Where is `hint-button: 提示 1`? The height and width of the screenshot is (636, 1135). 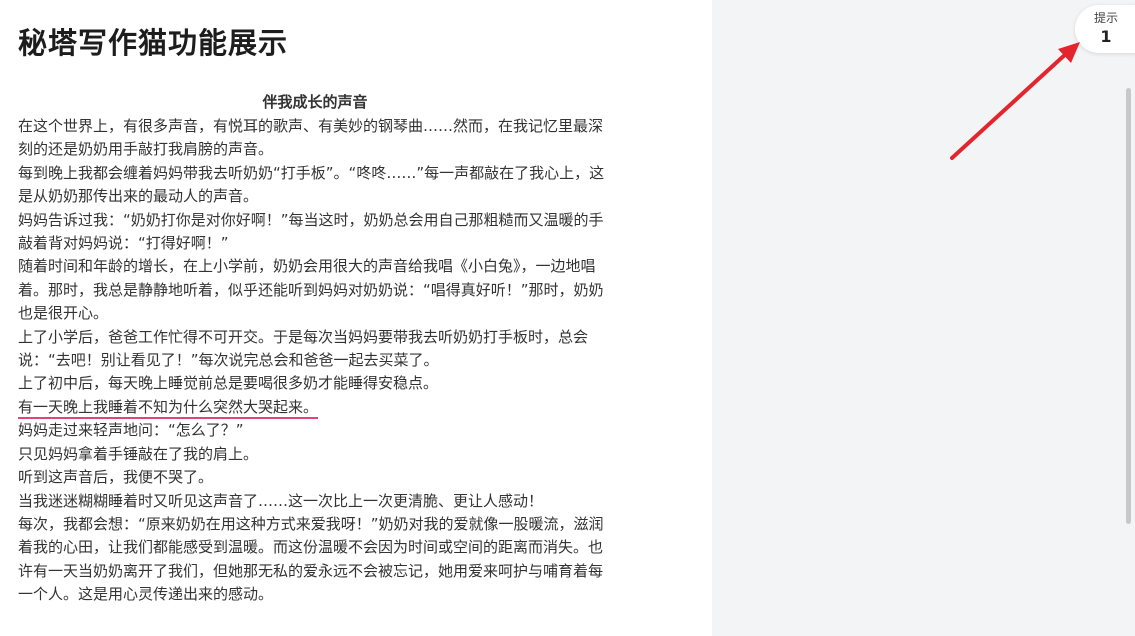
hint-button: 提示 1 is located at coordinates (1105, 29).